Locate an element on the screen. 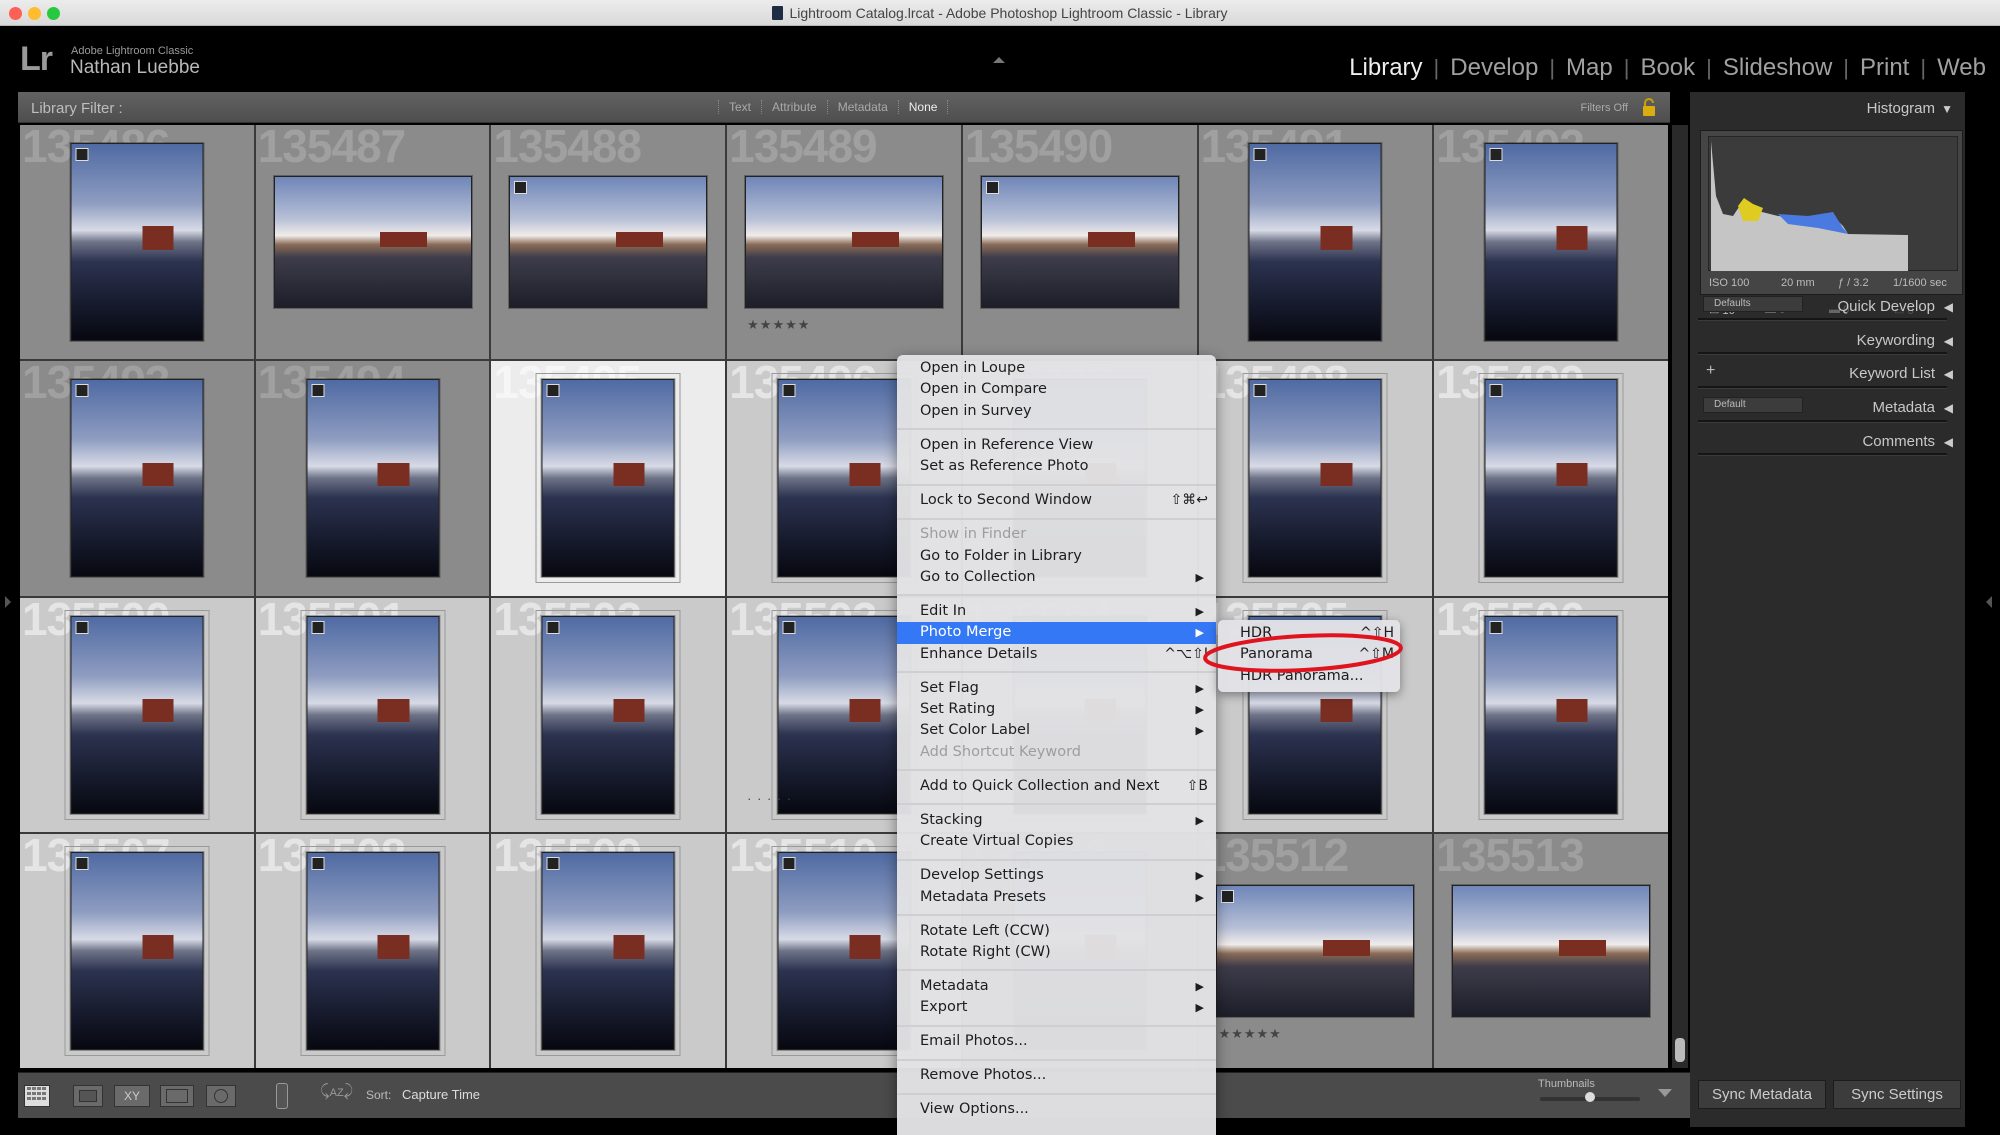 This screenshot has width=2000, height=1135. add-keyword-button: + is located at coordinates (1710, 371).